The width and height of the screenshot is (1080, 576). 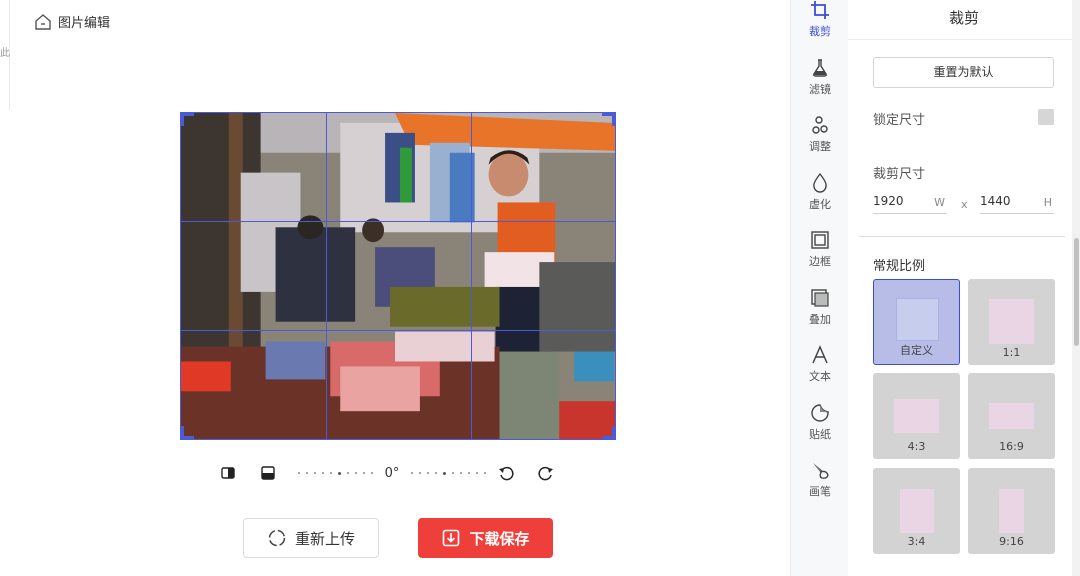 I want to click on width-value: 1920, so click(x=888, y=201).